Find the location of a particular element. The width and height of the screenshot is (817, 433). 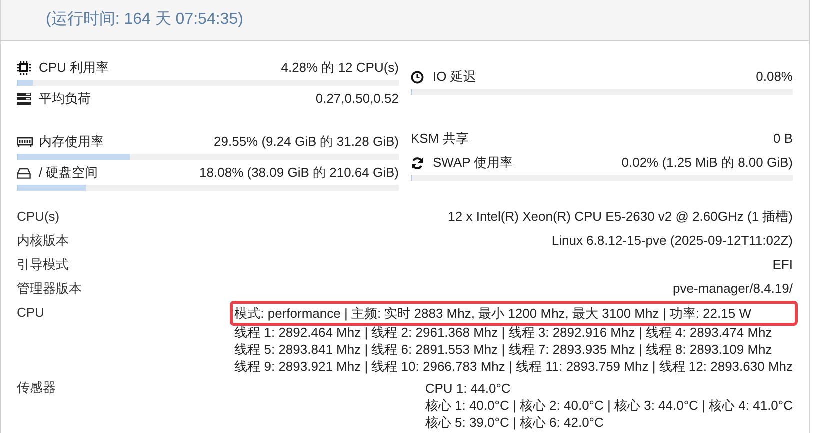

info-label: 内核版本 is located at coordinates (43, 241).